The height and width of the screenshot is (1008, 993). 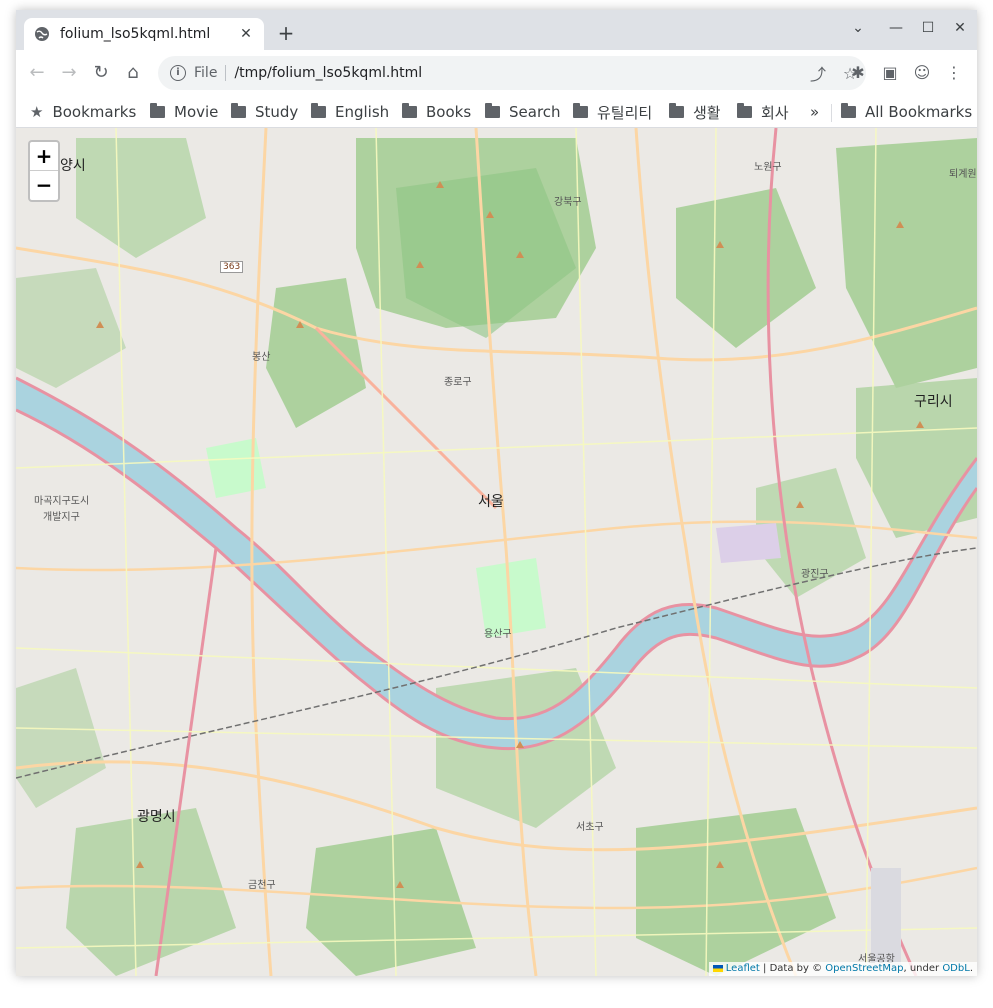 What do you see at coordinates (73, 166) in the screenshot?
I see `label-yangsi: 양시` at bounding box center [73, 166].